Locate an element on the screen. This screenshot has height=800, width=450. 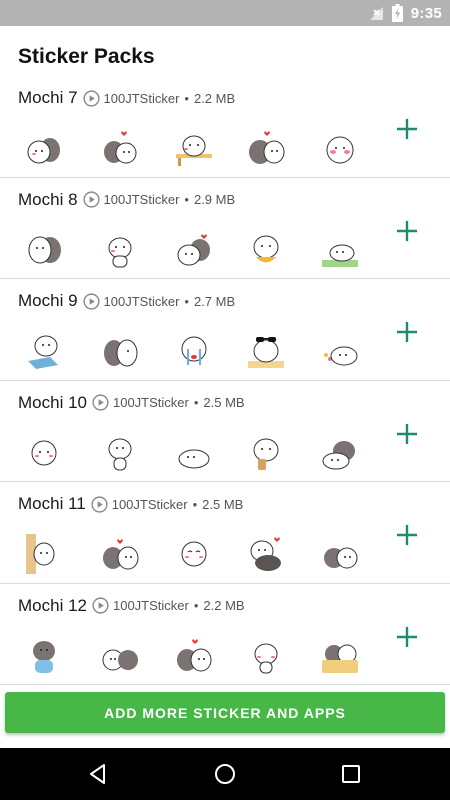
sticker-two-cats-hug is located at coordinates (43, 151).